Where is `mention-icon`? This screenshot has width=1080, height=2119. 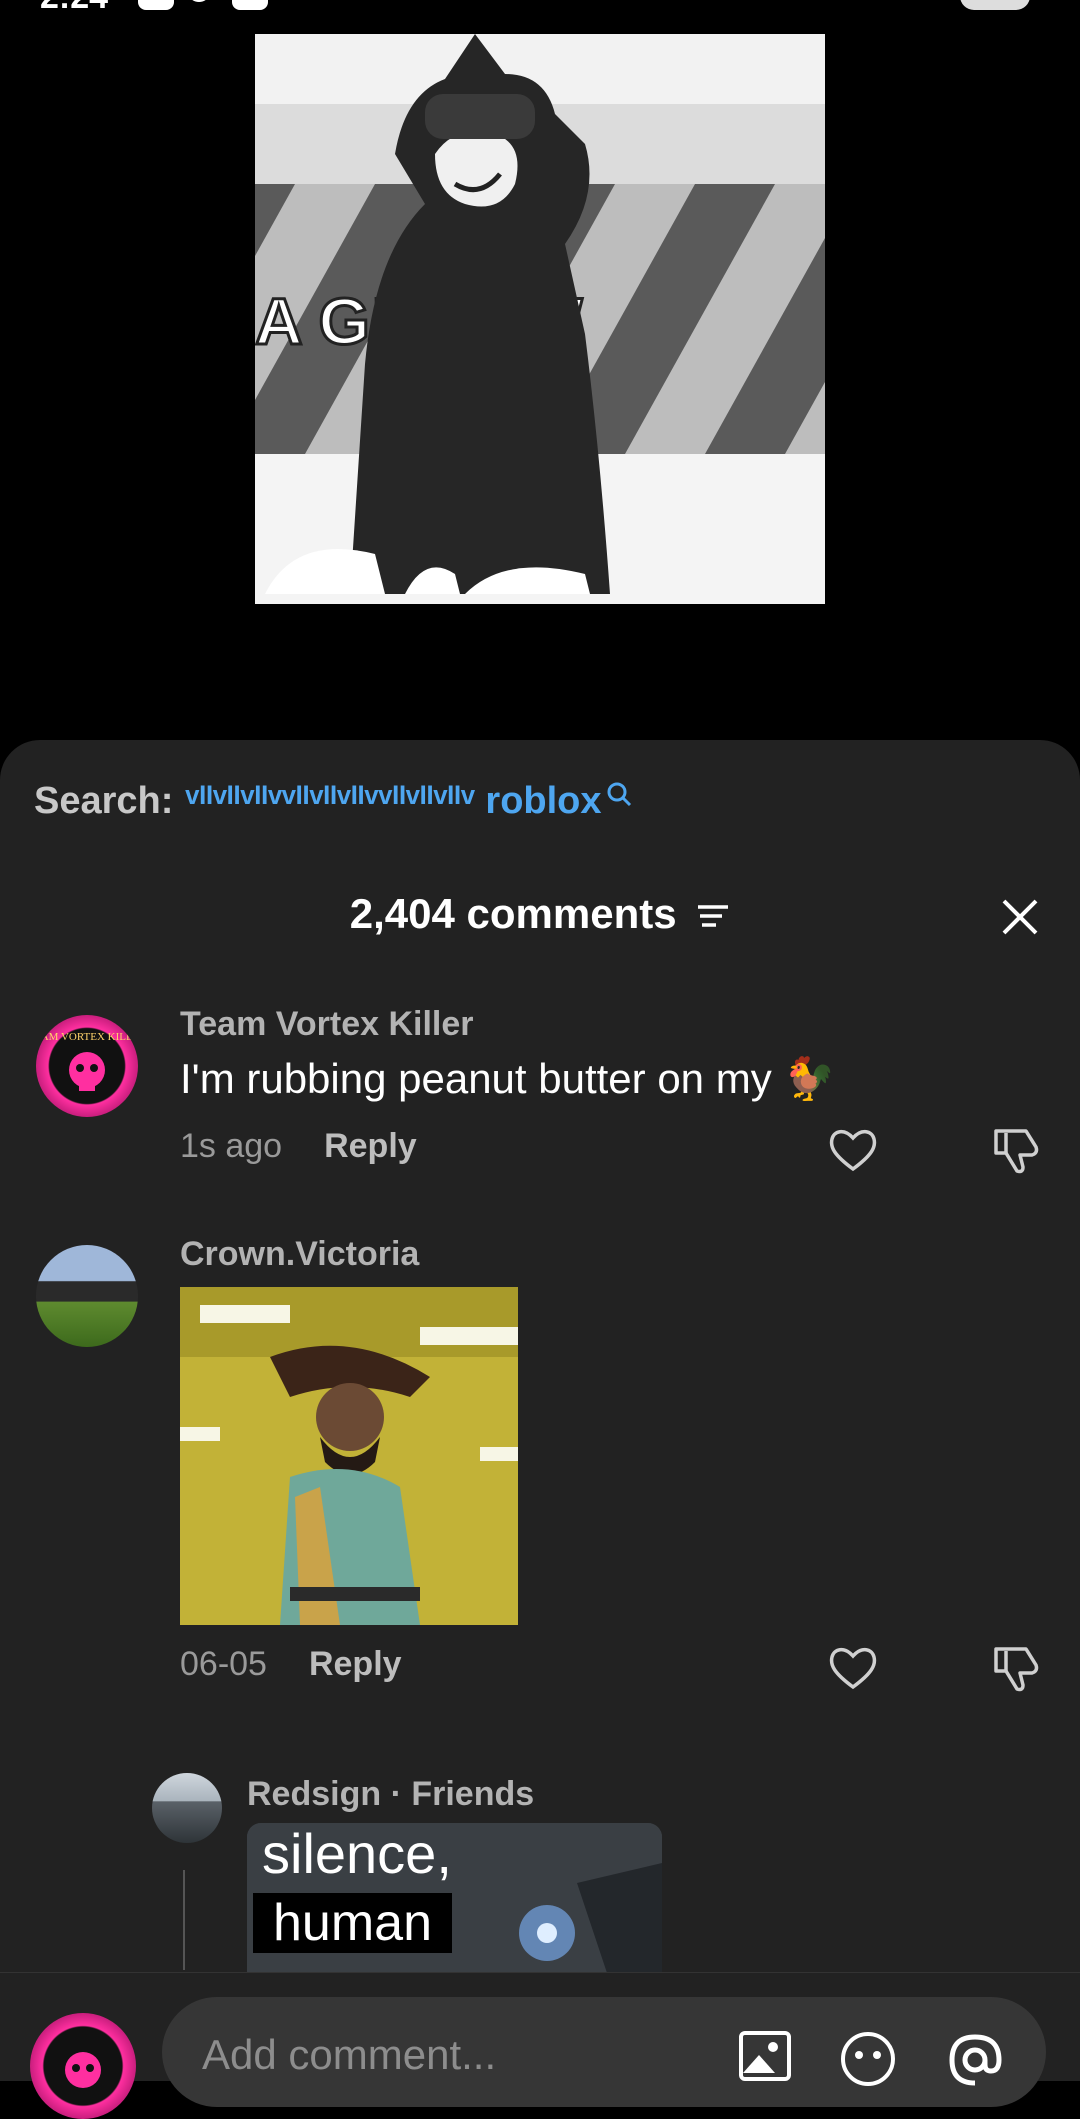 mention-icon is located at coordinates (975, 2060).